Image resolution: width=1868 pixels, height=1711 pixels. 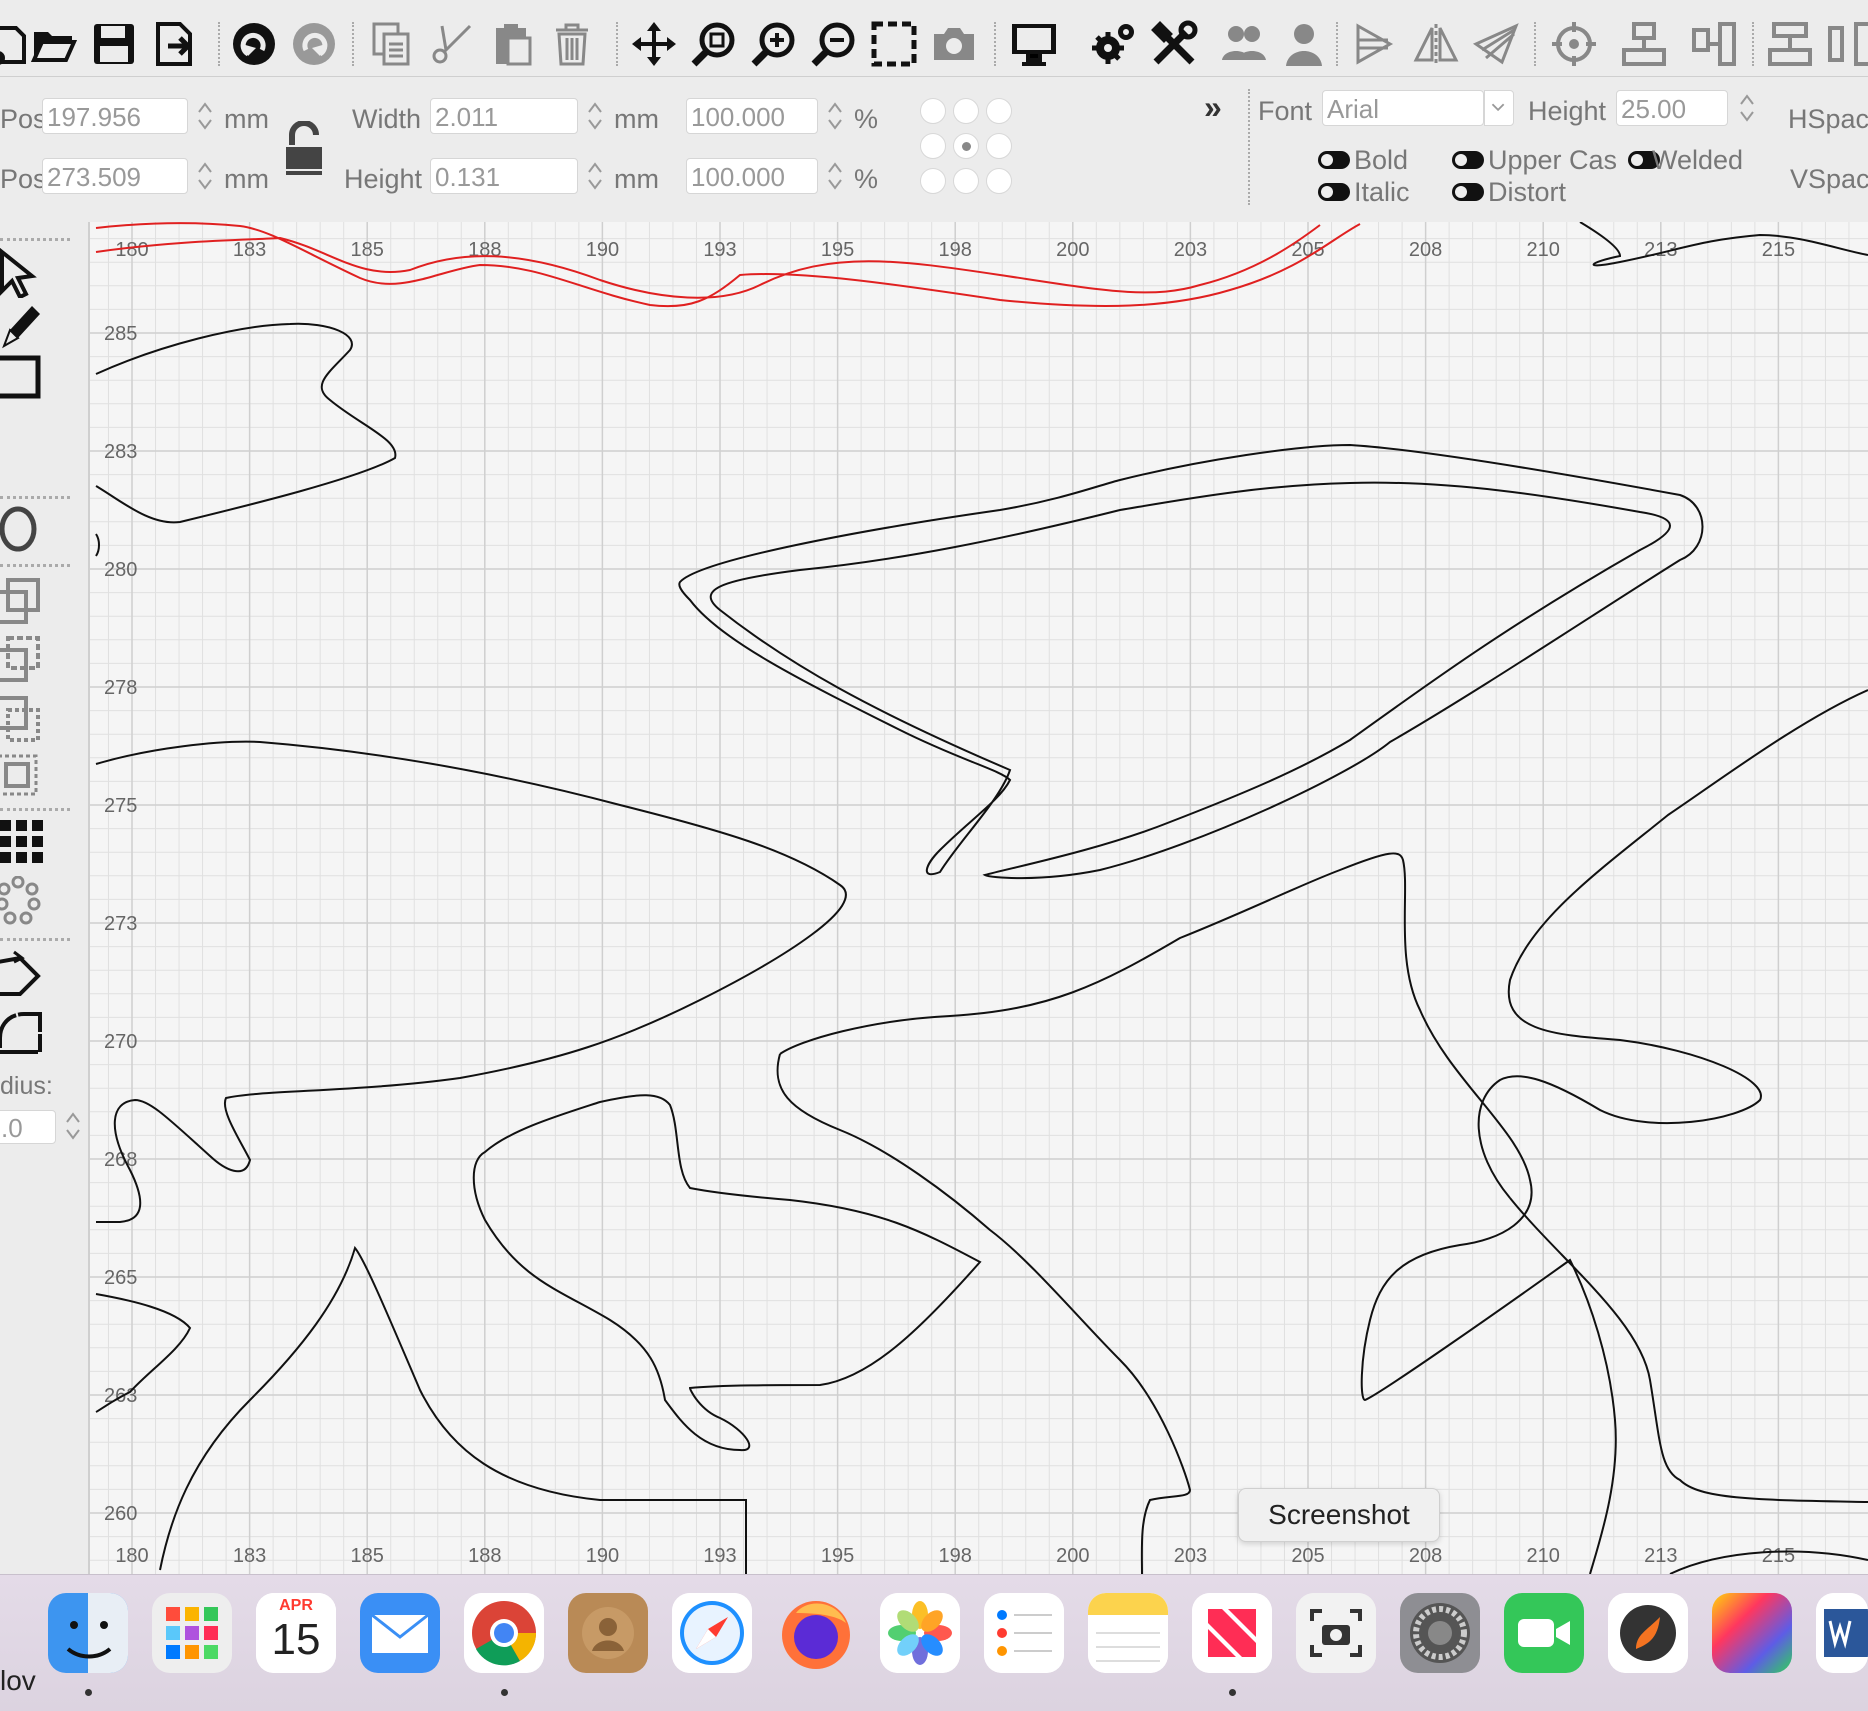 What do you see at coordinates (1846, 44) in the screenshot?
I see `align-horizontal-icon` at bounding box center [1846, 44].